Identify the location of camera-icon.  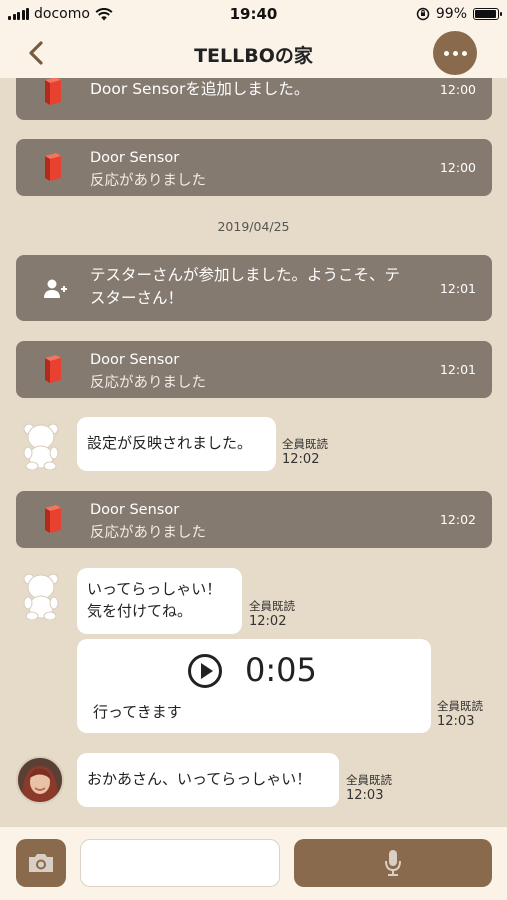
(41, 863).